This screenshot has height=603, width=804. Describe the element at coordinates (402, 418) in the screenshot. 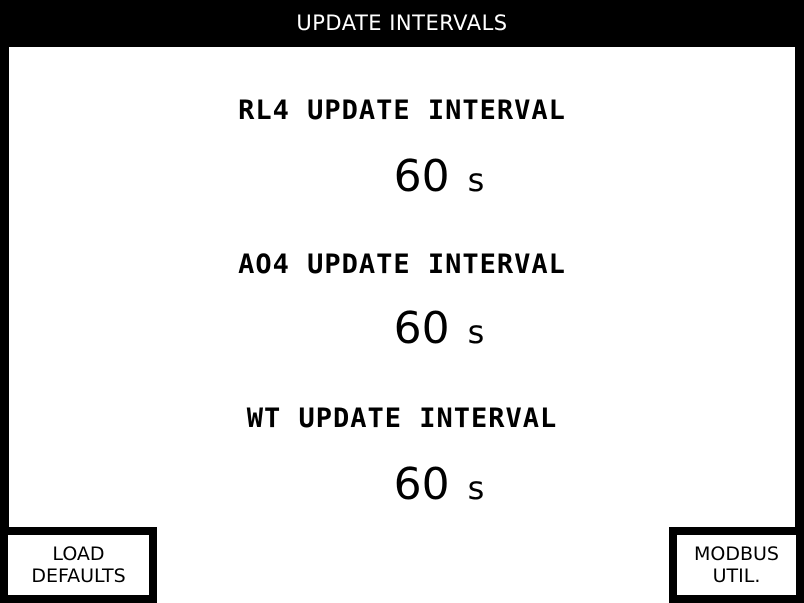

I see `wt-interval-label: WT UPDATE INTERVAL` at that location.